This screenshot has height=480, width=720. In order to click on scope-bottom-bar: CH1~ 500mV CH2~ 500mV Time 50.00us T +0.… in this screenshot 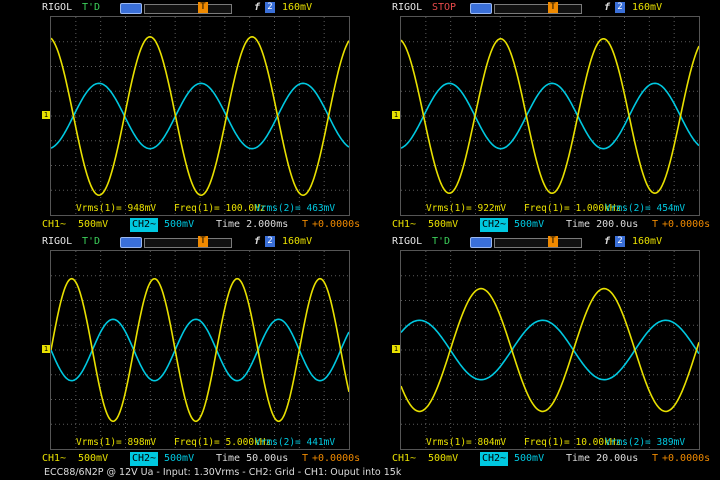, I will do `click(202, 459)`.